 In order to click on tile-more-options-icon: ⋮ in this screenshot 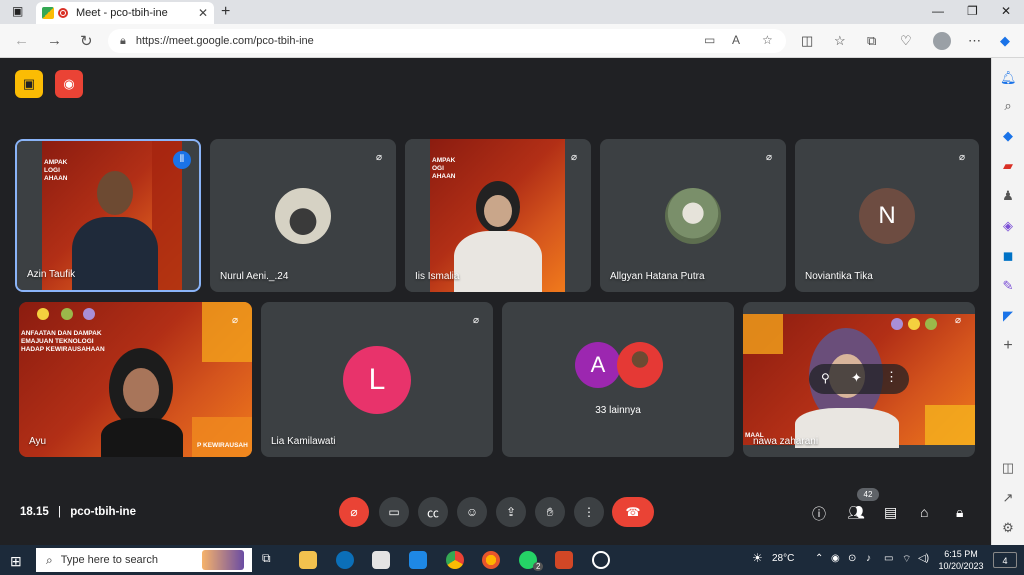, I will do `click(891, 377)`.